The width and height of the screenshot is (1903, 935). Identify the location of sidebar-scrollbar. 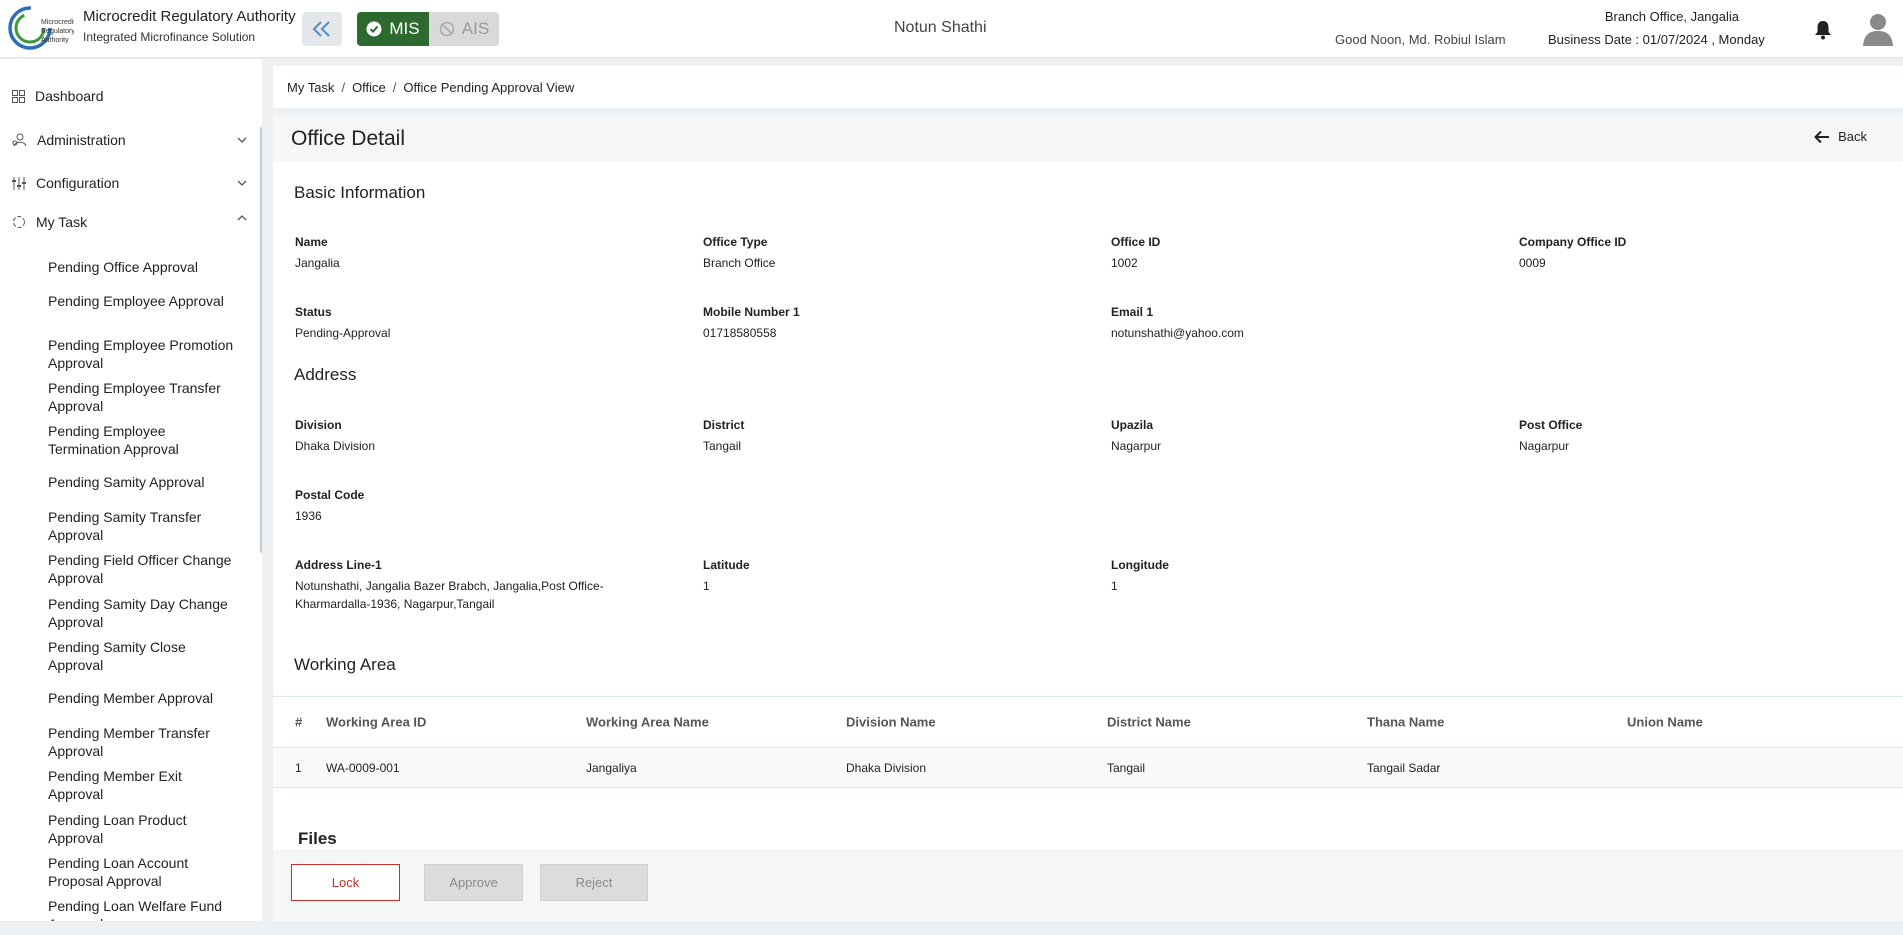
(261, 340).